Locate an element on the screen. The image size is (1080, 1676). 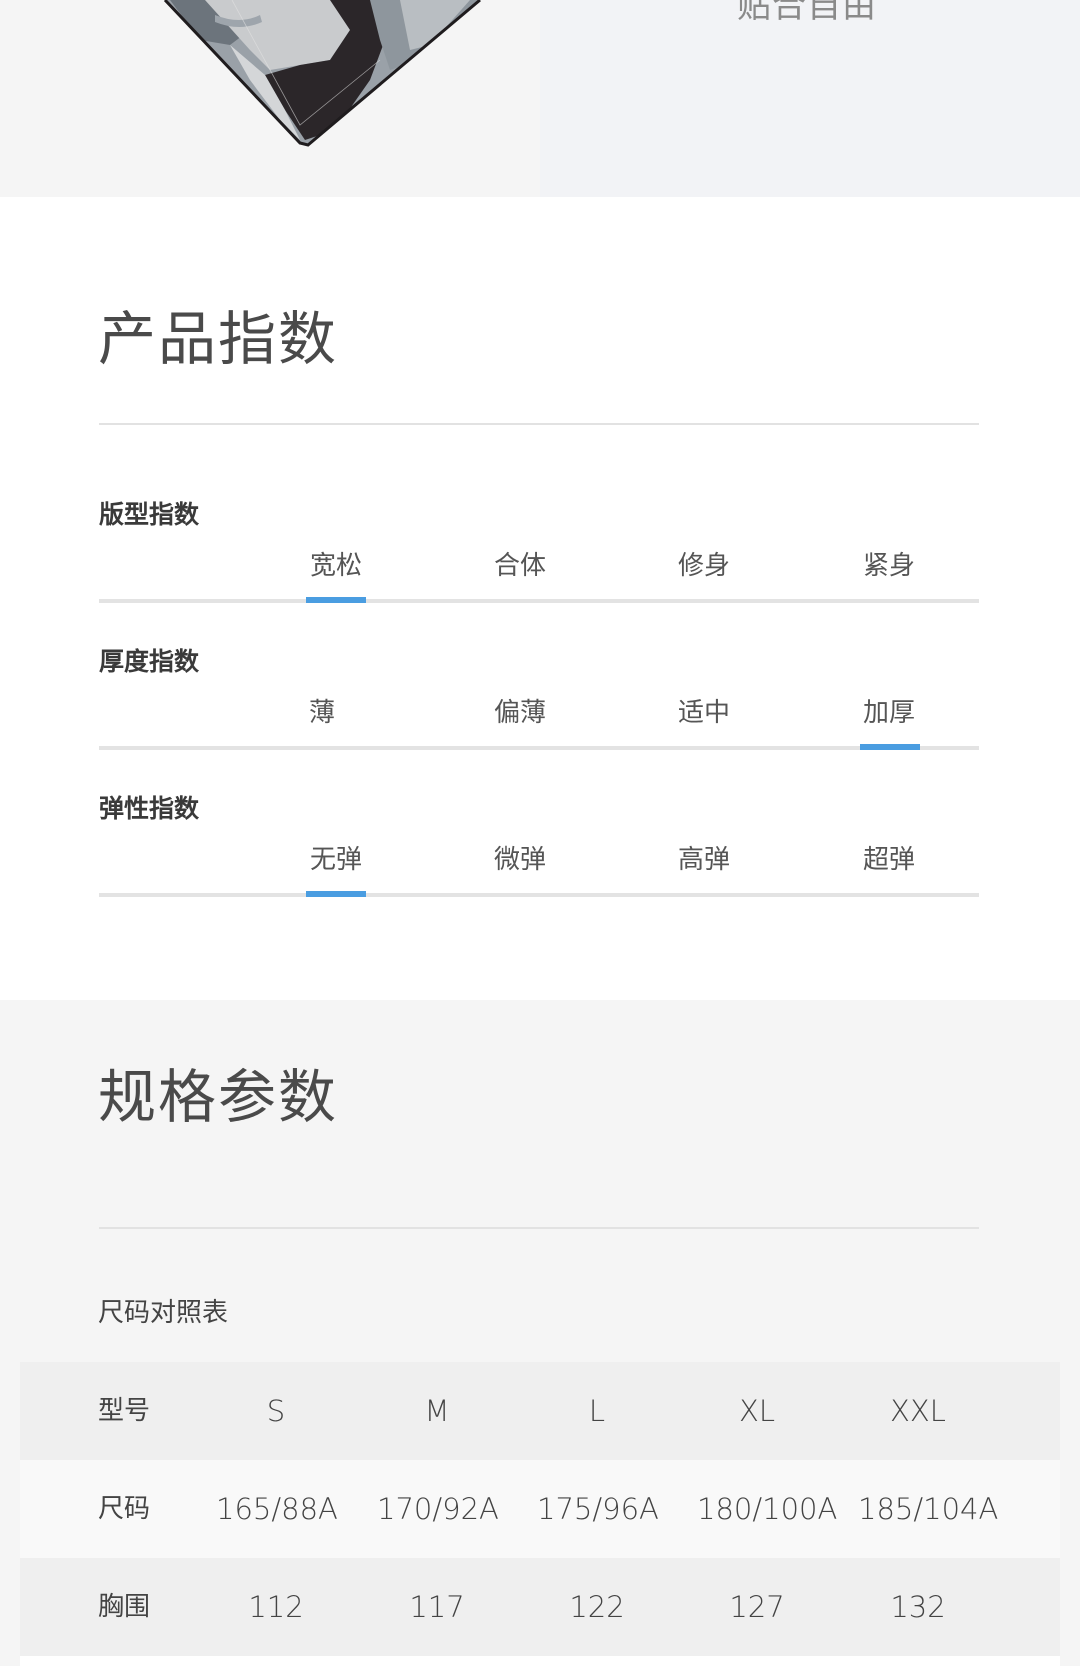
table-header-cell: L is located at coordinates (597, 1411).